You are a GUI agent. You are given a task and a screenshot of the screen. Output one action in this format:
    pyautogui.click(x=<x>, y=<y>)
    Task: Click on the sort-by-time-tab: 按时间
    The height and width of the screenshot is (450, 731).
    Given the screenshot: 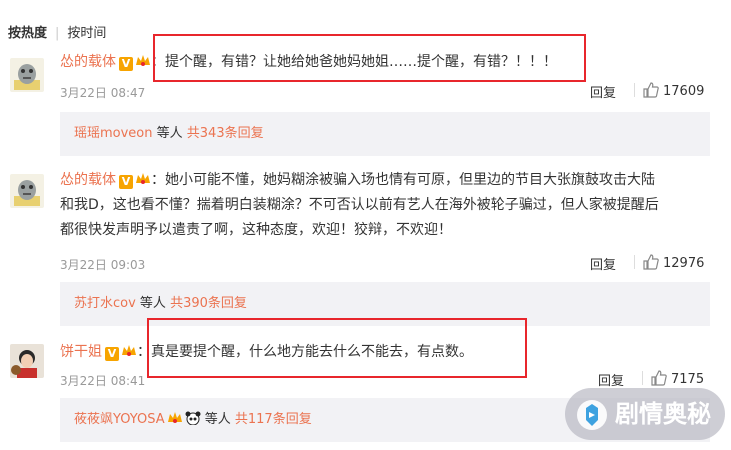 What is the action you would take?
    pyautogui.click(x=86, y=33)
    